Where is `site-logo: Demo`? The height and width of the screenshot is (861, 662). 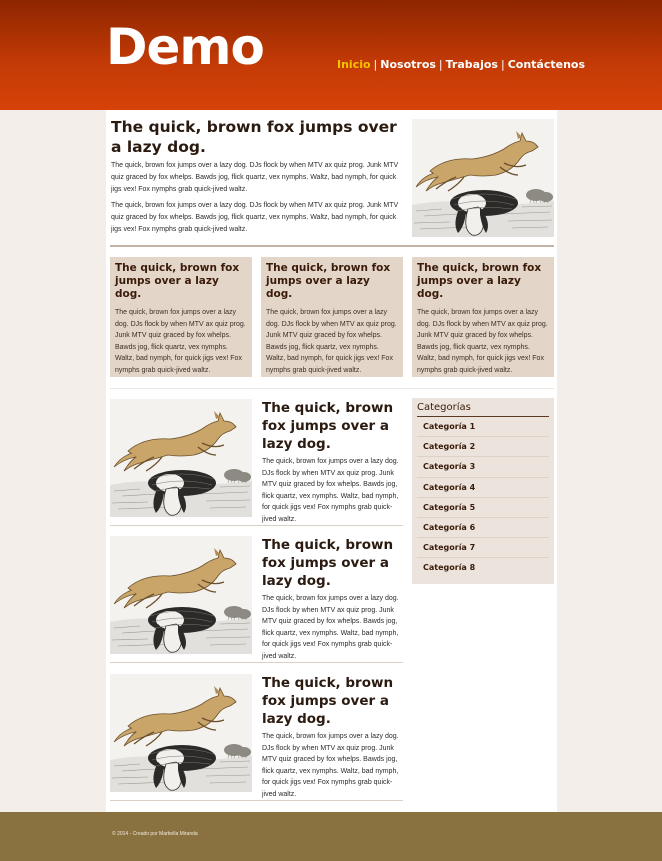 site-logo: Demo is located at coordinates (185, 47).